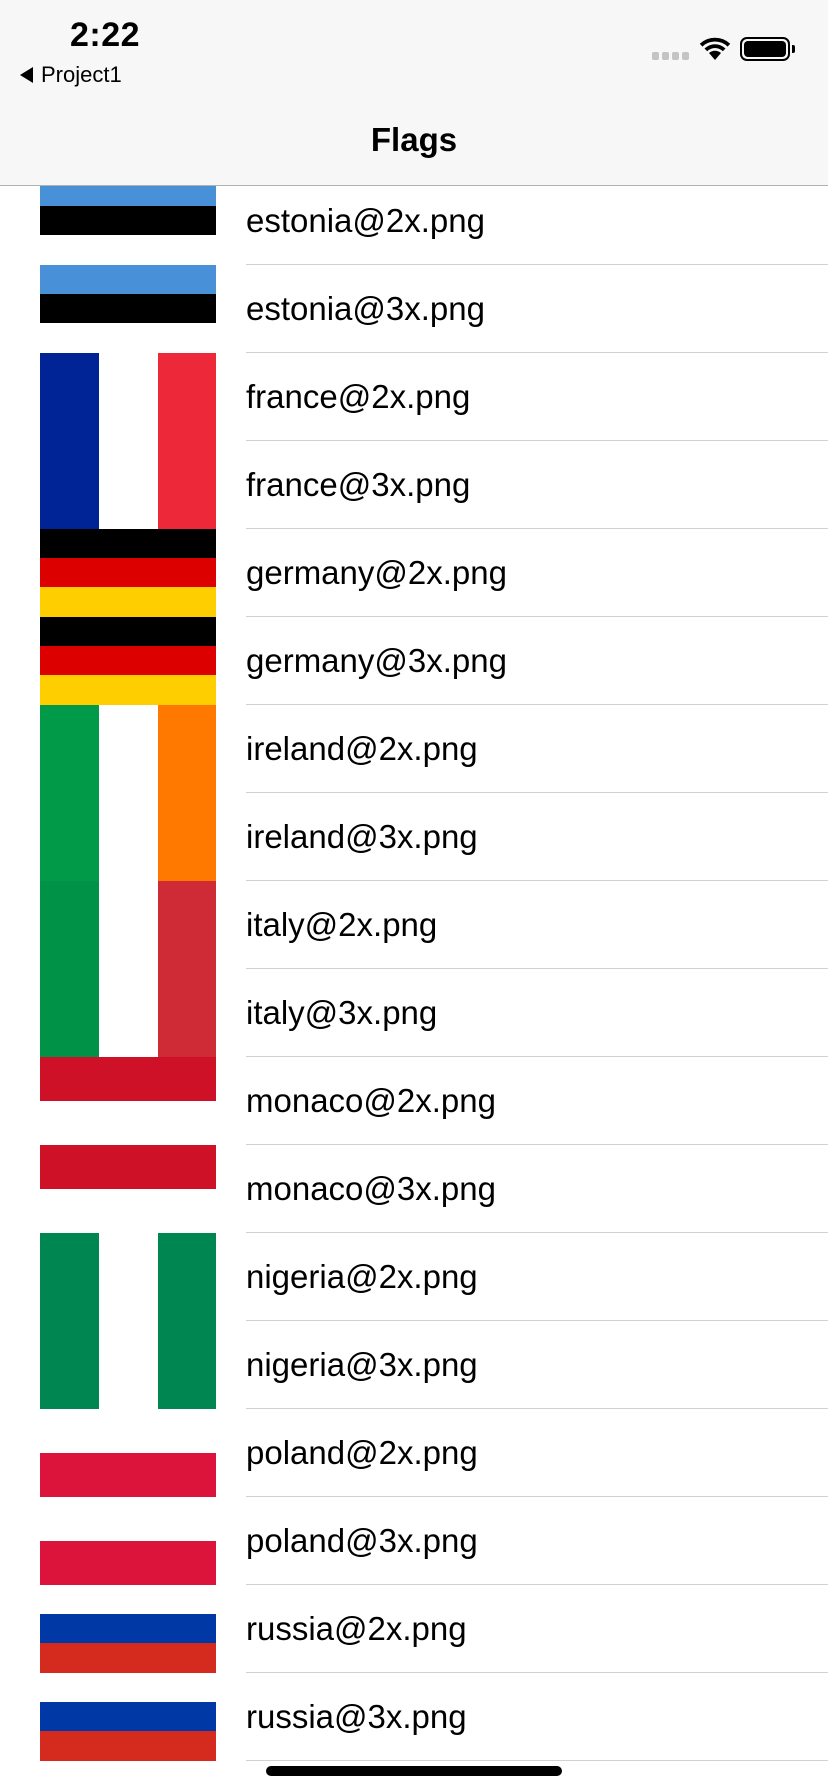  What do you see at coordinates (358, 484) in the screenshot?
I see `row-label: france@3x.png` at bounding box center [358, 484].